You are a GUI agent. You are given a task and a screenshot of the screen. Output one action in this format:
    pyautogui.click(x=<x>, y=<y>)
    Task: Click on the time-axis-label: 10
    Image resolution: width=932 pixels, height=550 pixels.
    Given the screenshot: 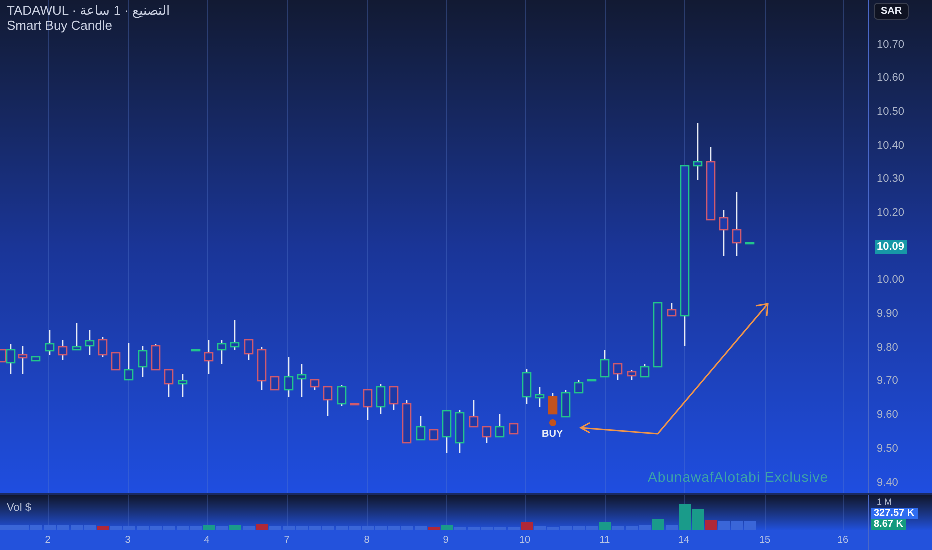 What is the action you would take?
    pyautogui.click(x=525, y=541)
    